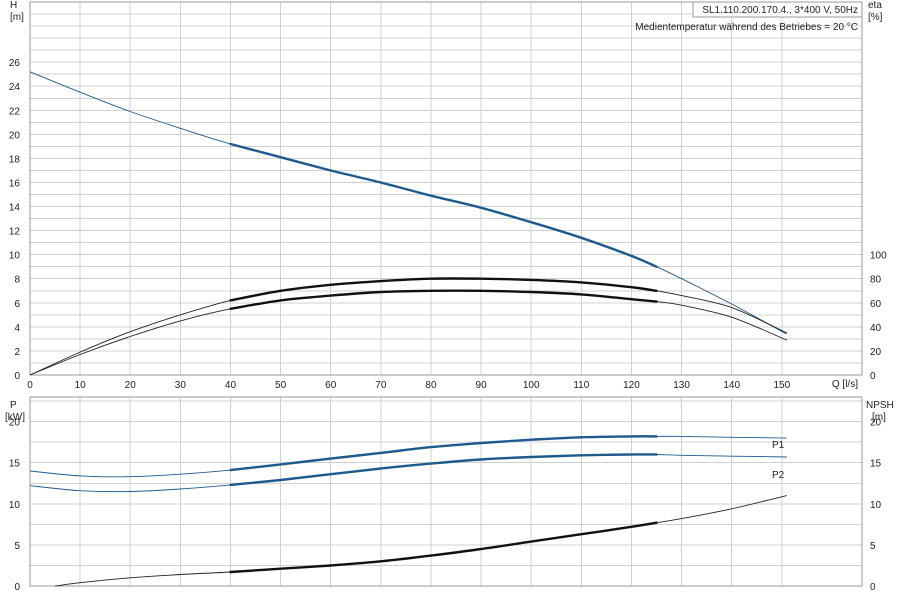 The image size is (900, 600). What do you see at coordinates (13, 5) in the screenshot?
I see `head-axis-label: H` at bounding box center [13, 5].